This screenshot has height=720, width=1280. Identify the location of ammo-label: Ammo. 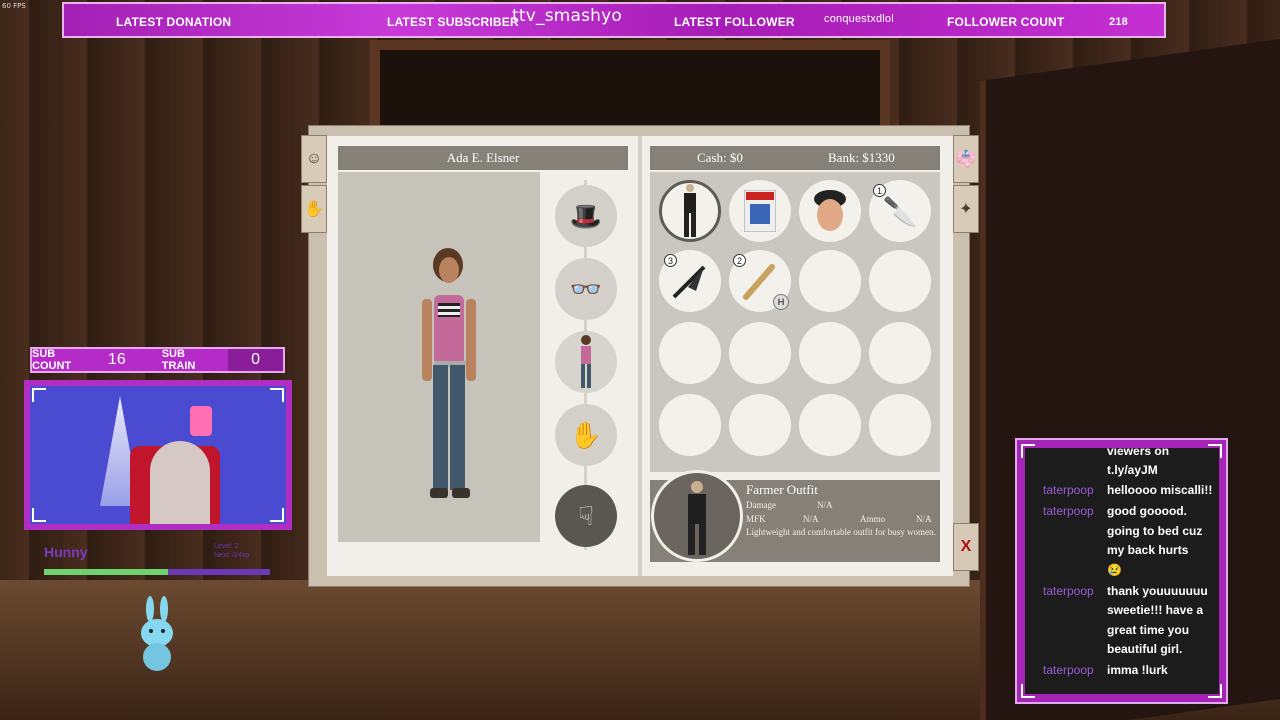
(873, 519).